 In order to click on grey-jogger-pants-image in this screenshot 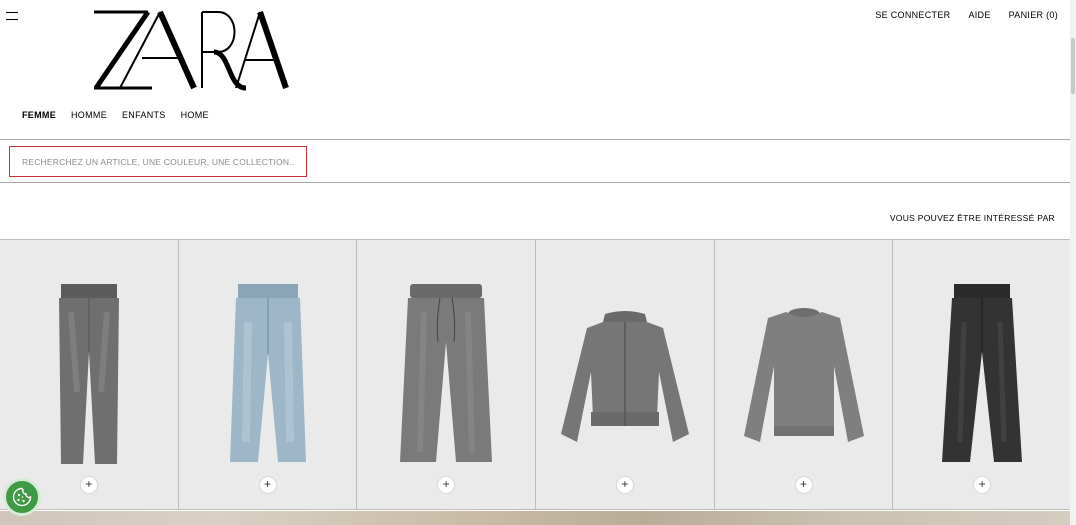, I will do `click(446, 373)`.